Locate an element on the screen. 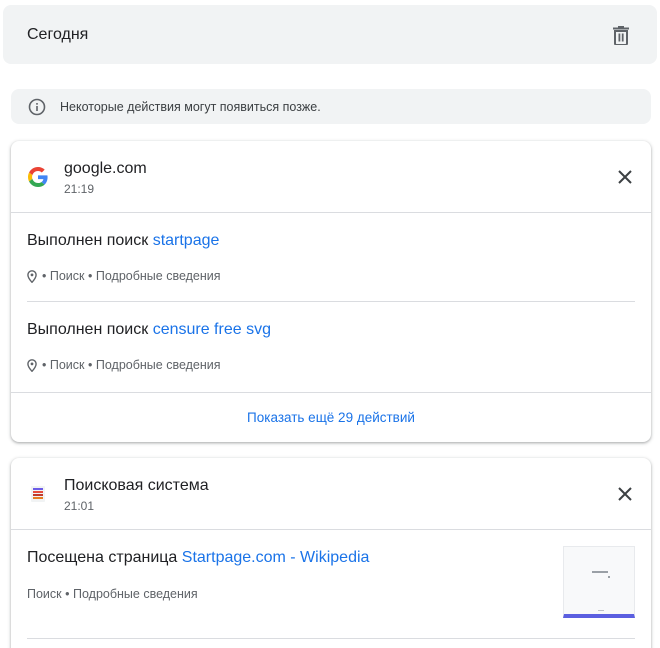 This screenshot has height=648, width=660. entry-title: Выполнен поиск startpage is located at coordinates (123, 241).